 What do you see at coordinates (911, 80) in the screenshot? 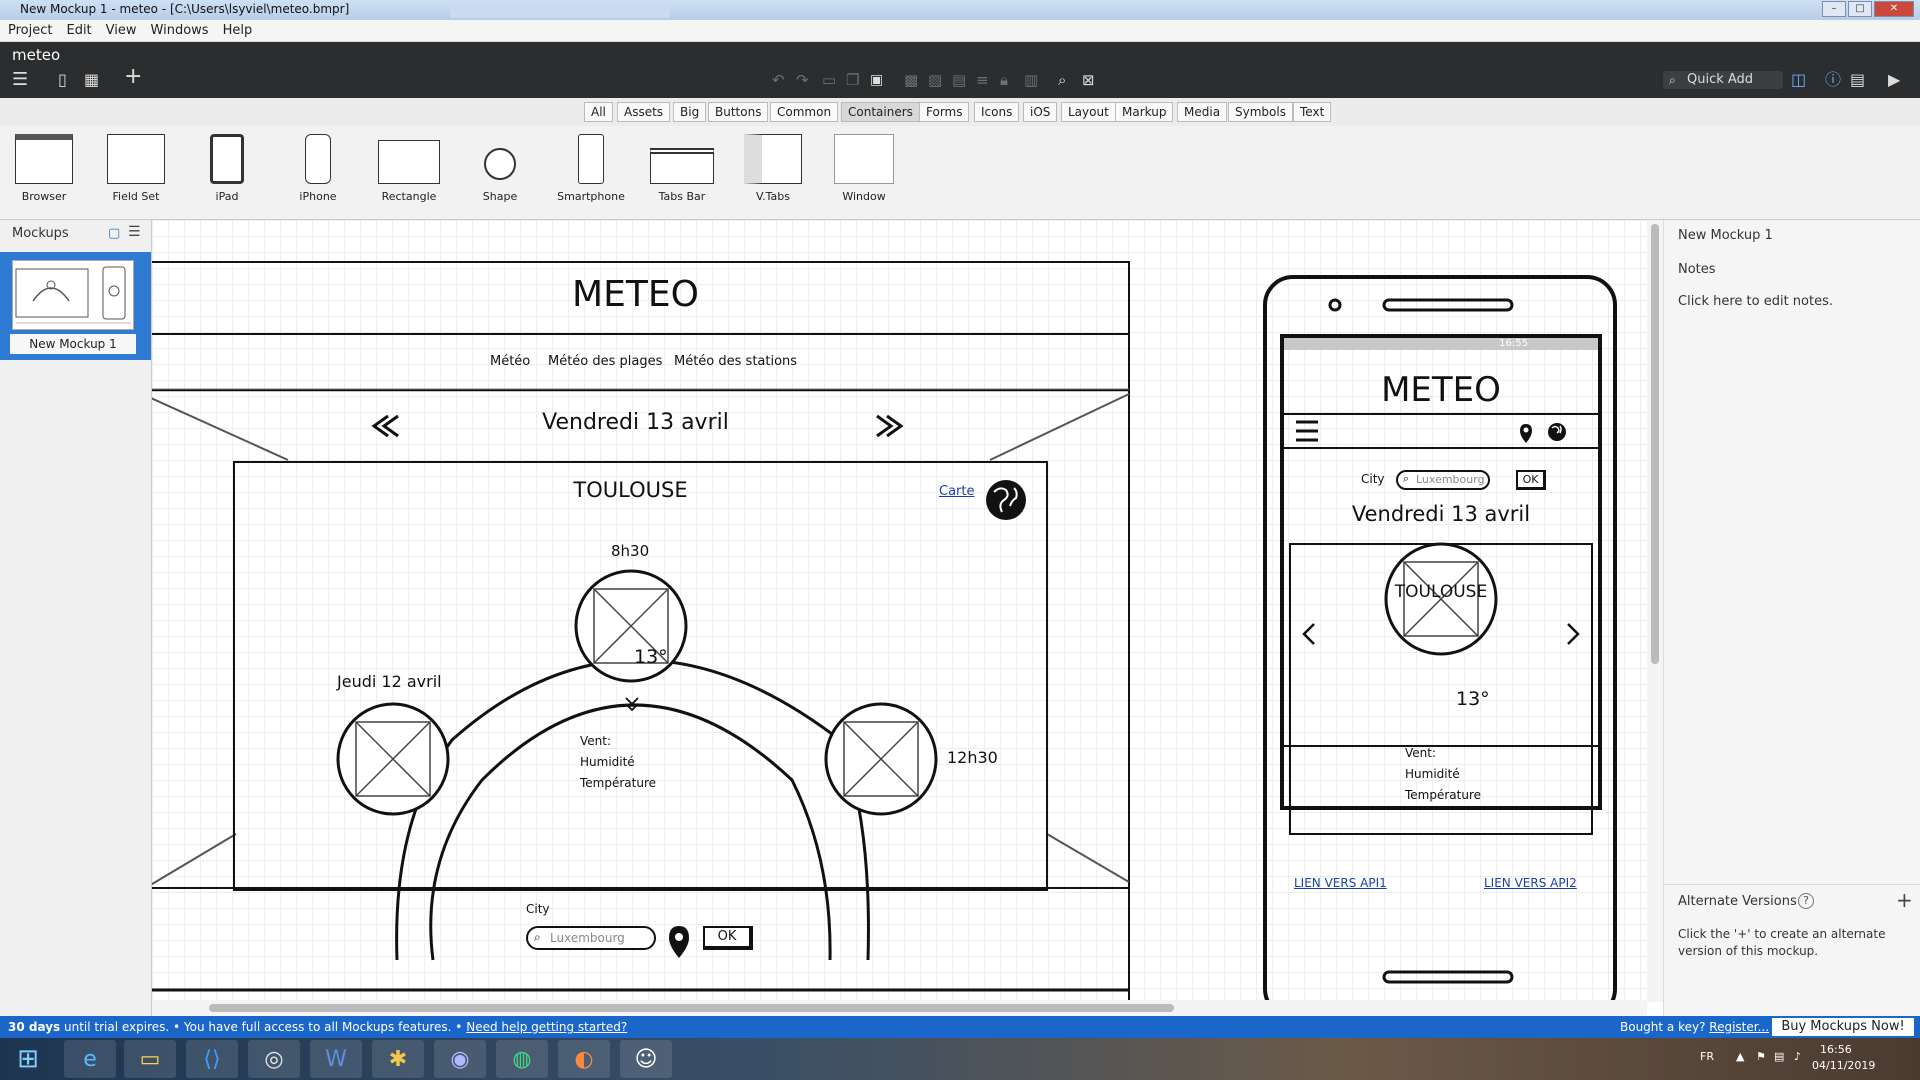
I see `group-icon: ▩` at bounding box center [911, 80].